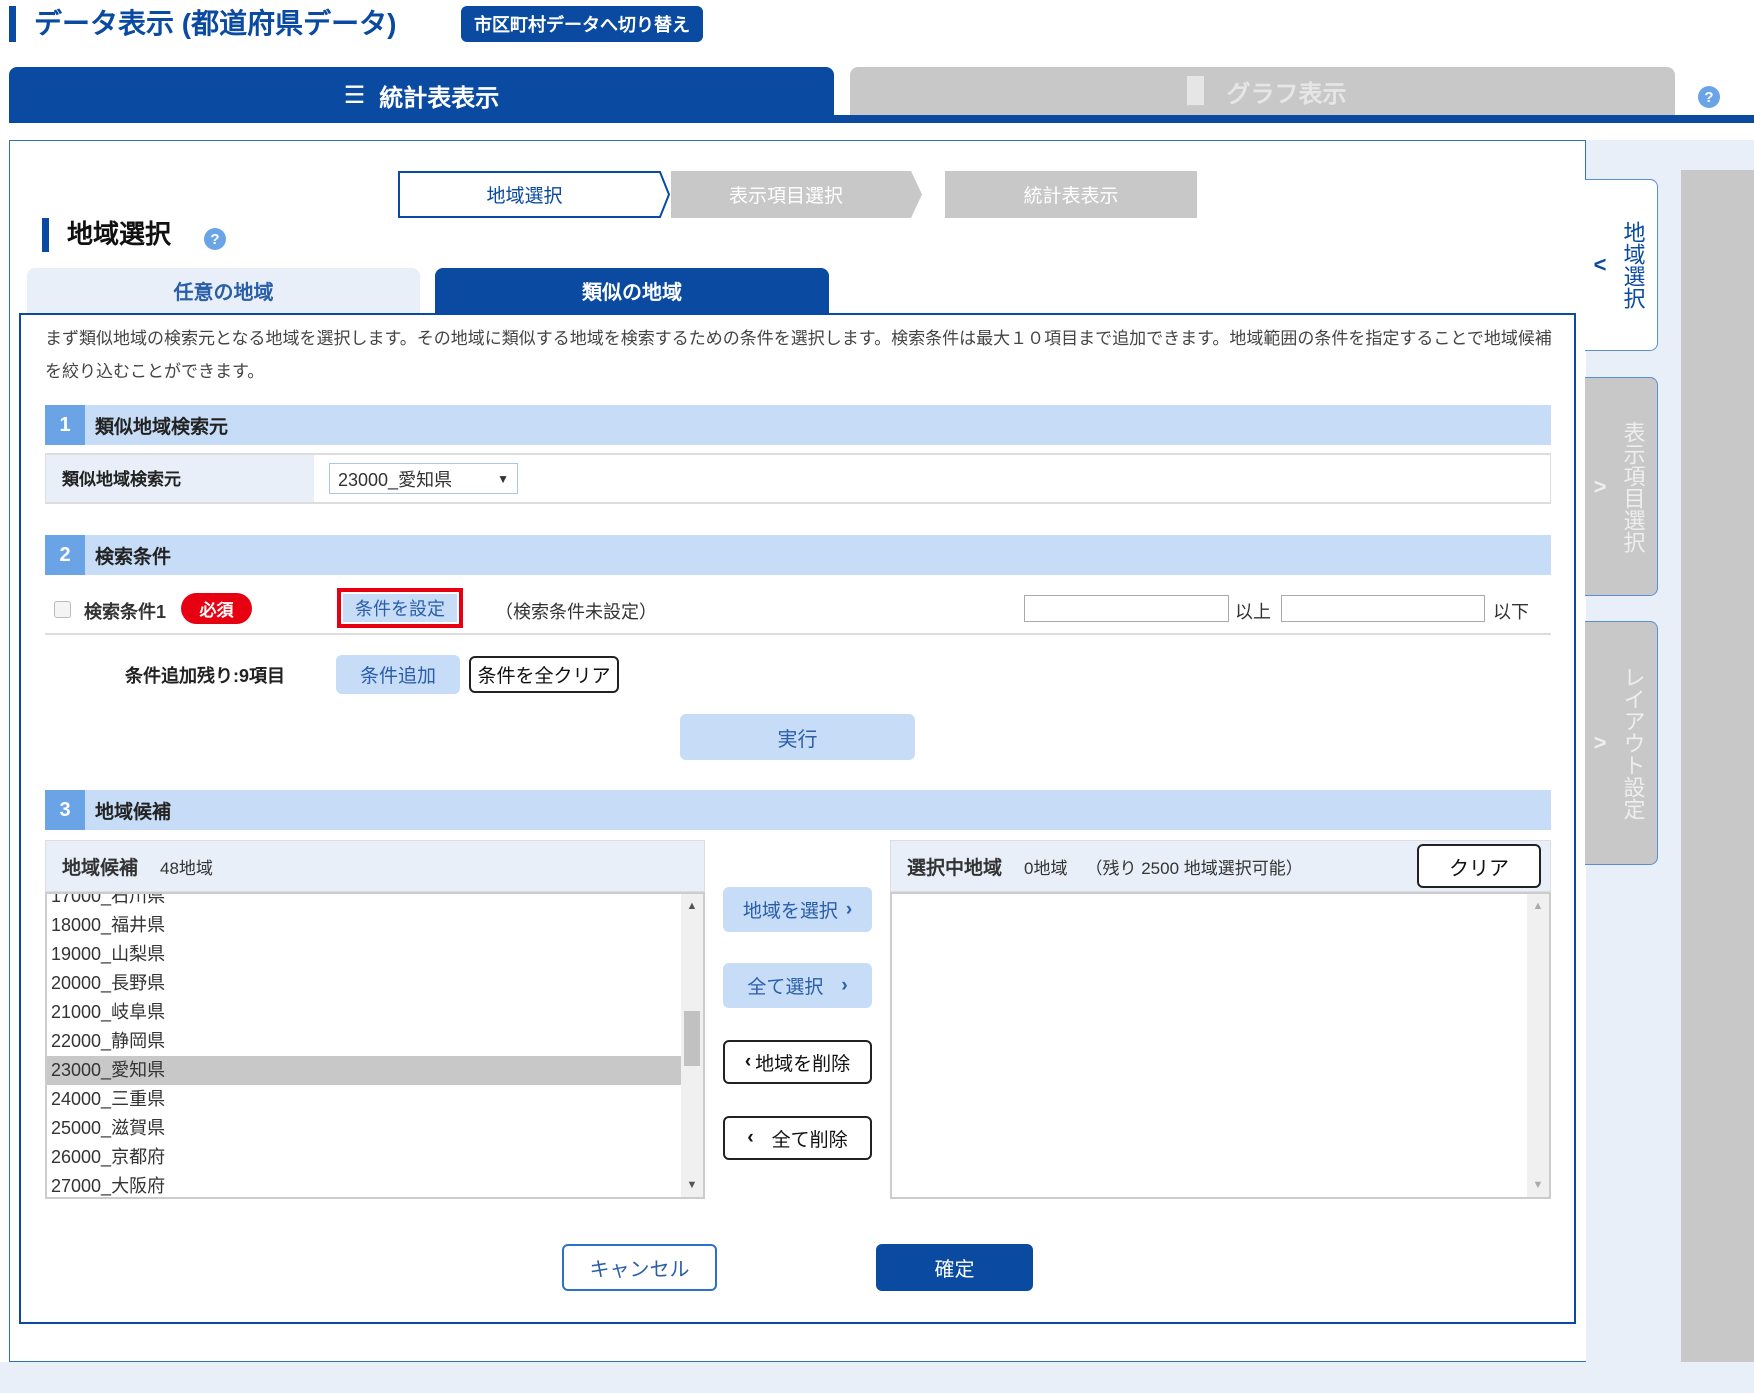  Describe the element at coordinates (100, 868) in the screenshot. I see `candidates-title: 地域候補` at that location.